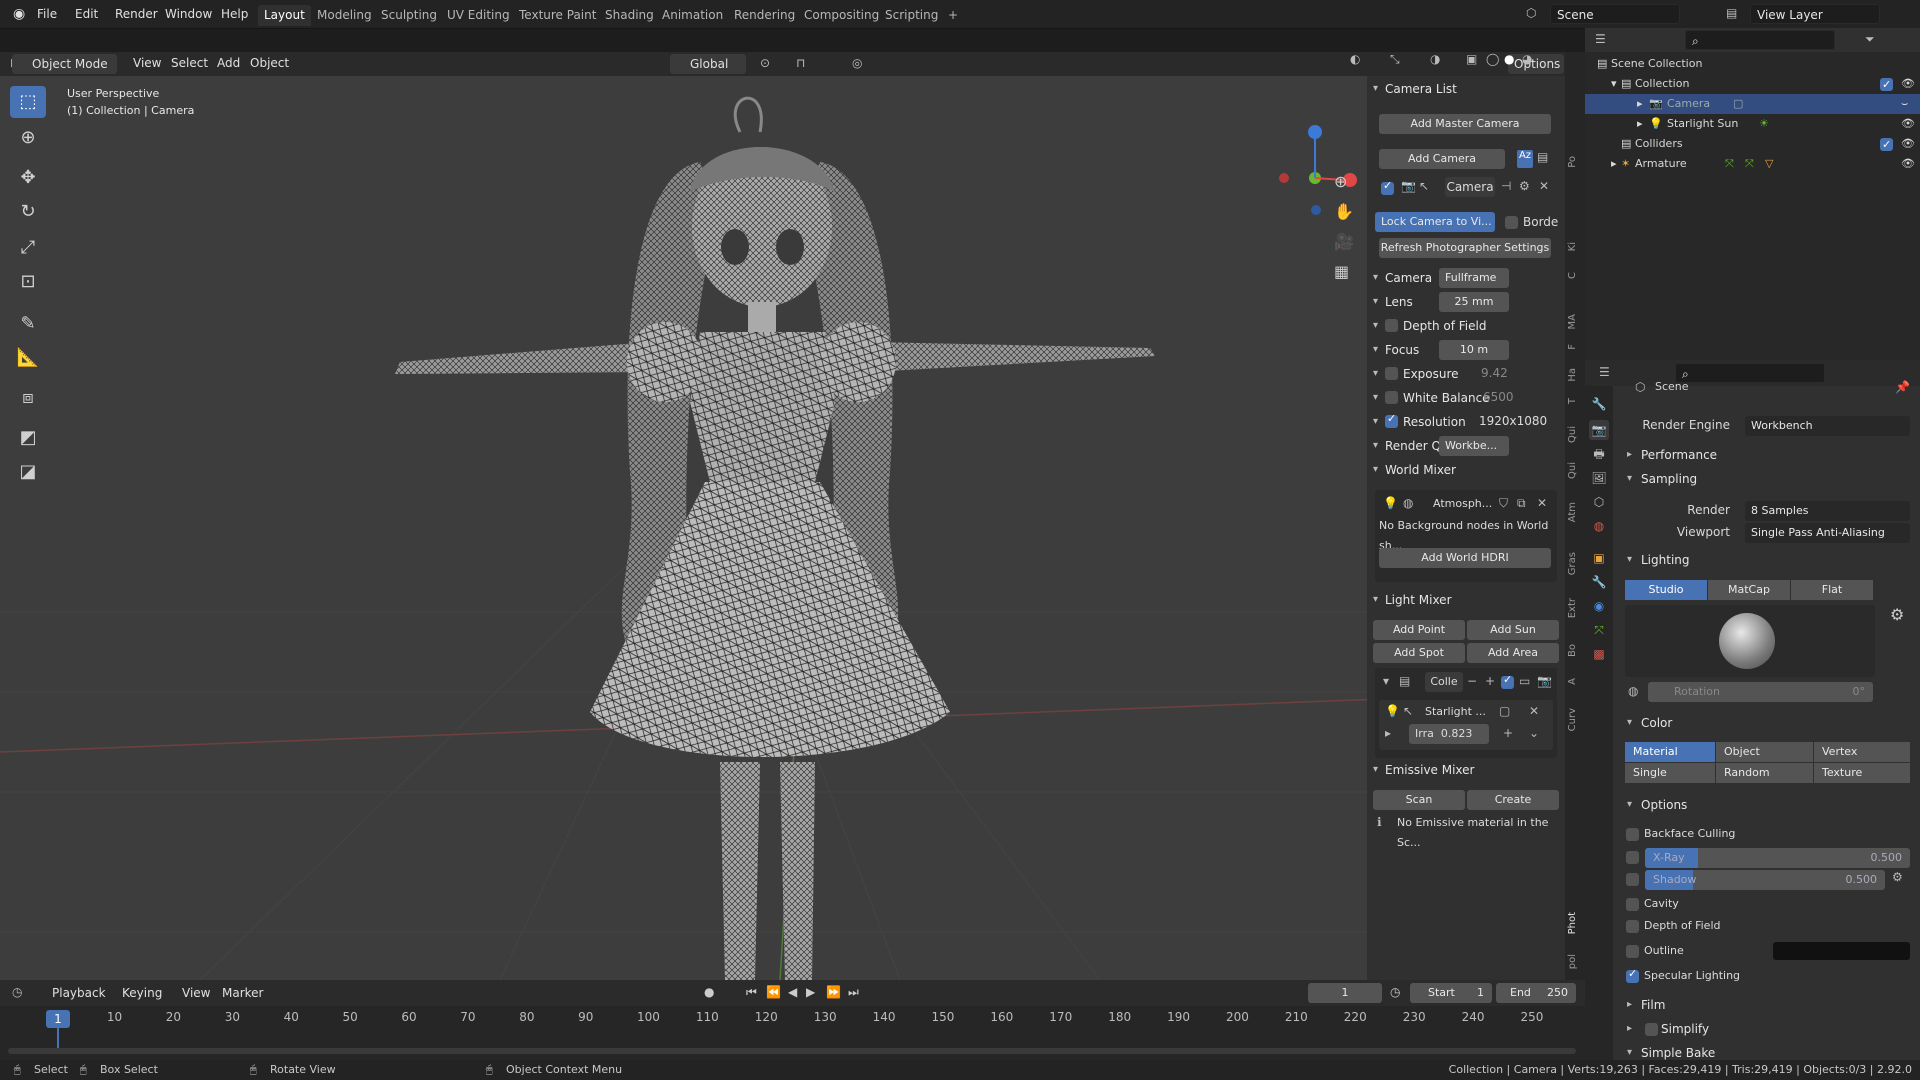 The image size is (1920, 1080). What do you see at coordinates (1770, 1005) in the screenshot?
I see `film-section: Film` at bounding box center [1770, 1005].